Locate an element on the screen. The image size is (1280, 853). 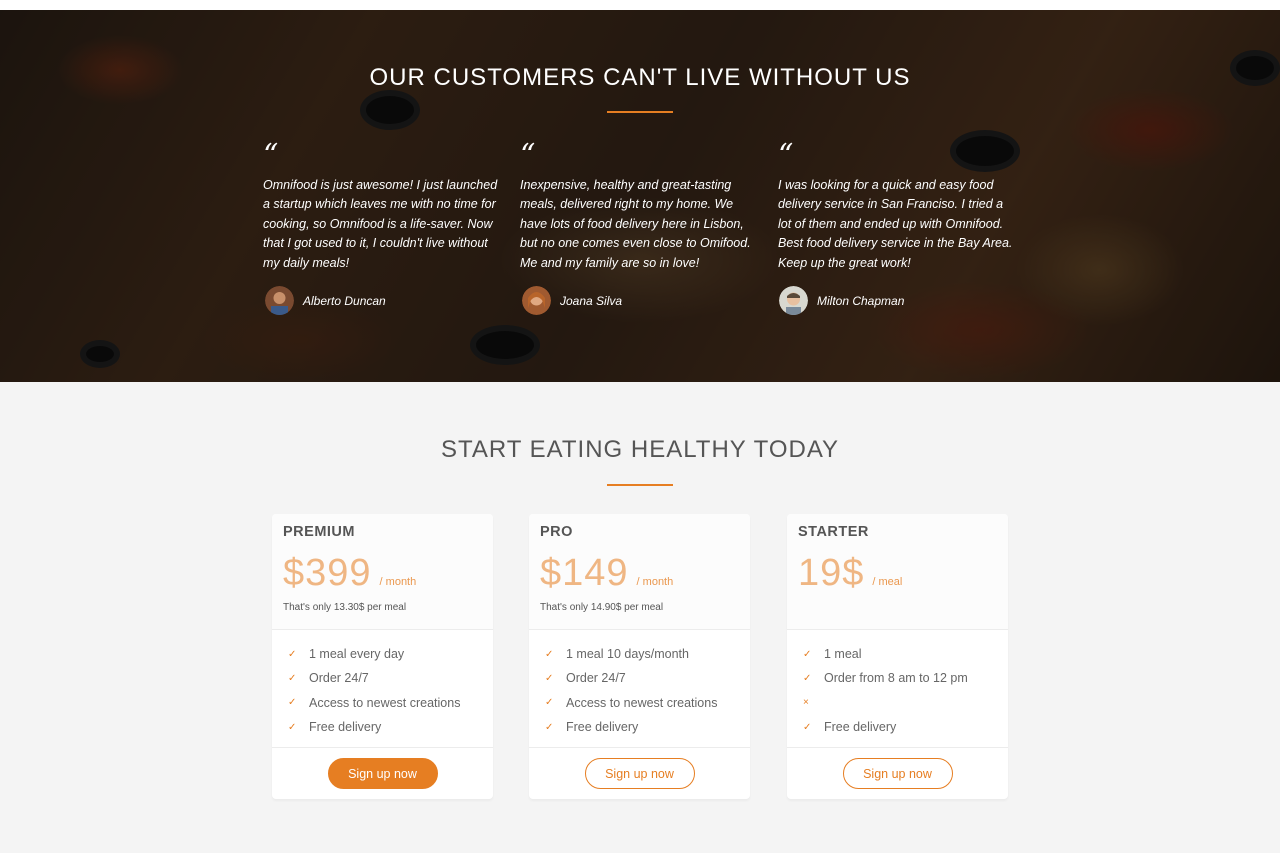
sign-up-button-starter: Sign up now is located at coordinates (897, 773).